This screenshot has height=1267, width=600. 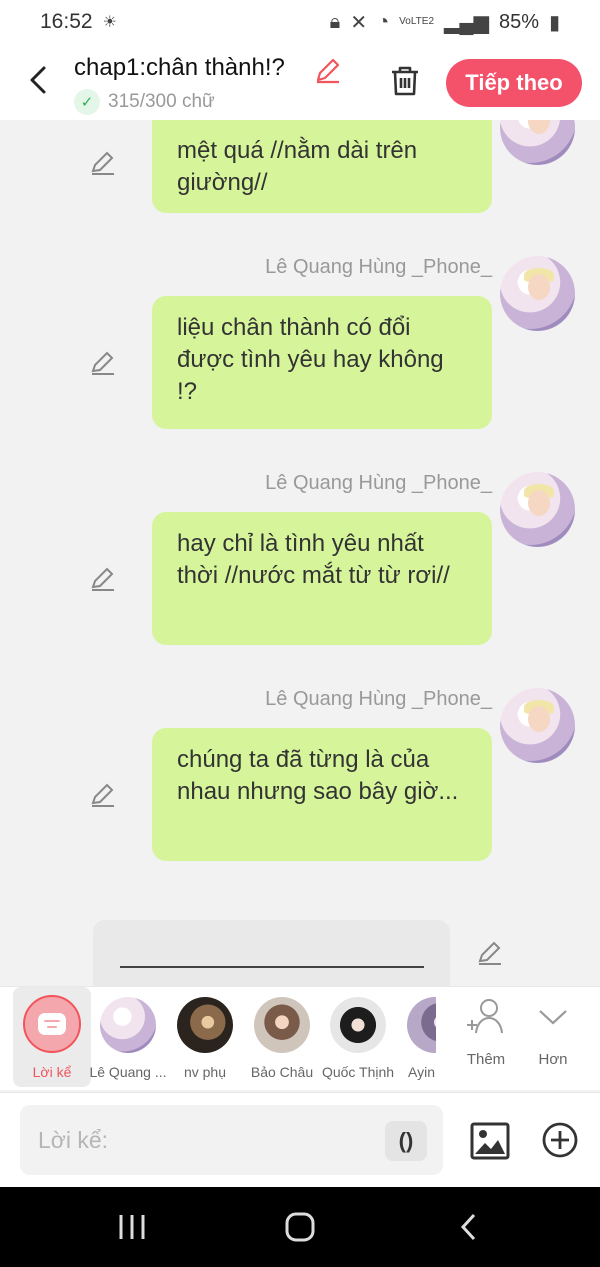 I want to click on character-ayin: Ayin, so click(x=418, y=1037).